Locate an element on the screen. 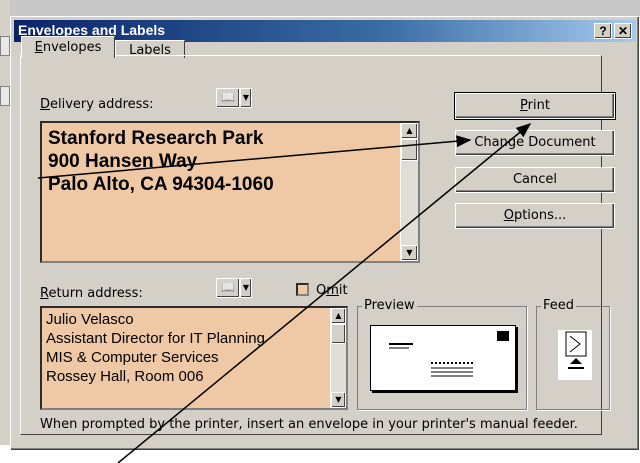 The image size is (640, 463). annotation-arrow-change-document is located at coordinates (254, 157).